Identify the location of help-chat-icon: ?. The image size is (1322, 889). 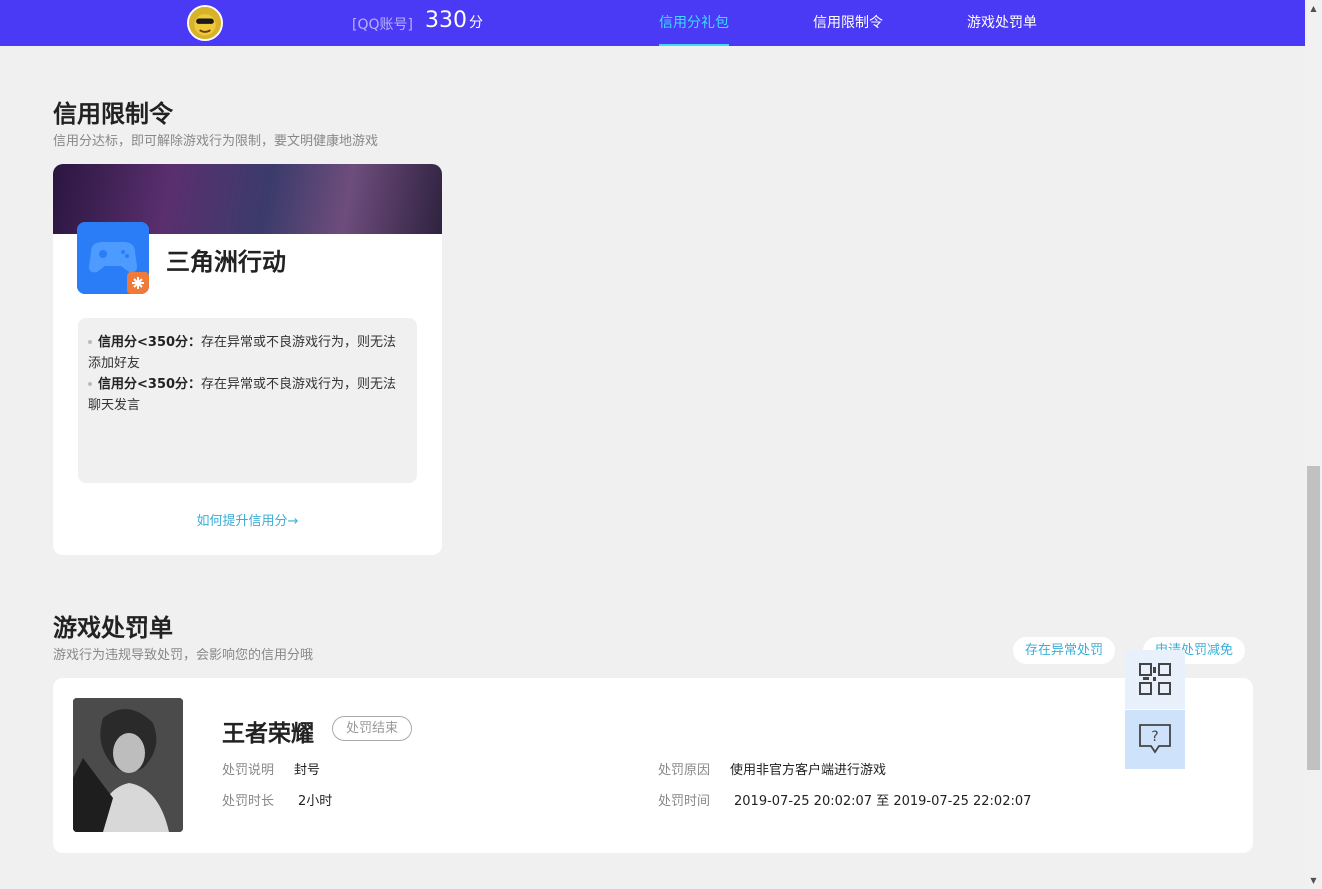
(1155, 739).